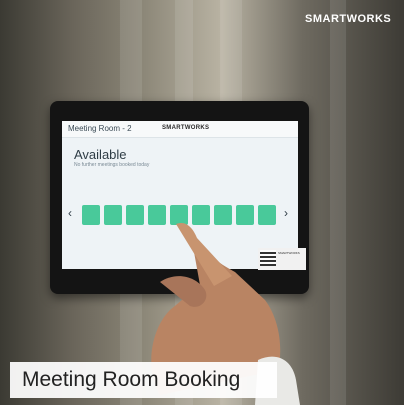 The image size is (404, 405). I want to click on caption-text: Meeting Room Booking, so click(131, 379).